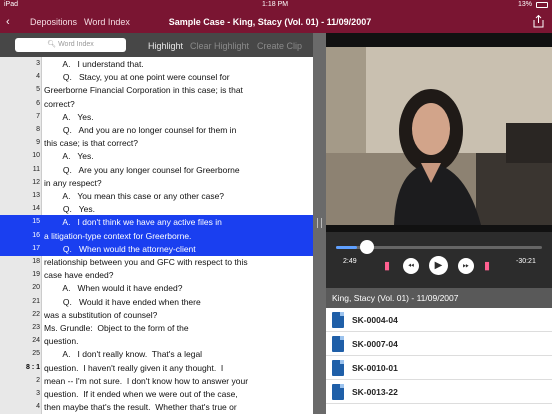 This screenshot has height=414, width=552. Describe the element at coordinates (156, 117) in the screenshot. I see `transcript-line: 7 A. Yes.` at that location.